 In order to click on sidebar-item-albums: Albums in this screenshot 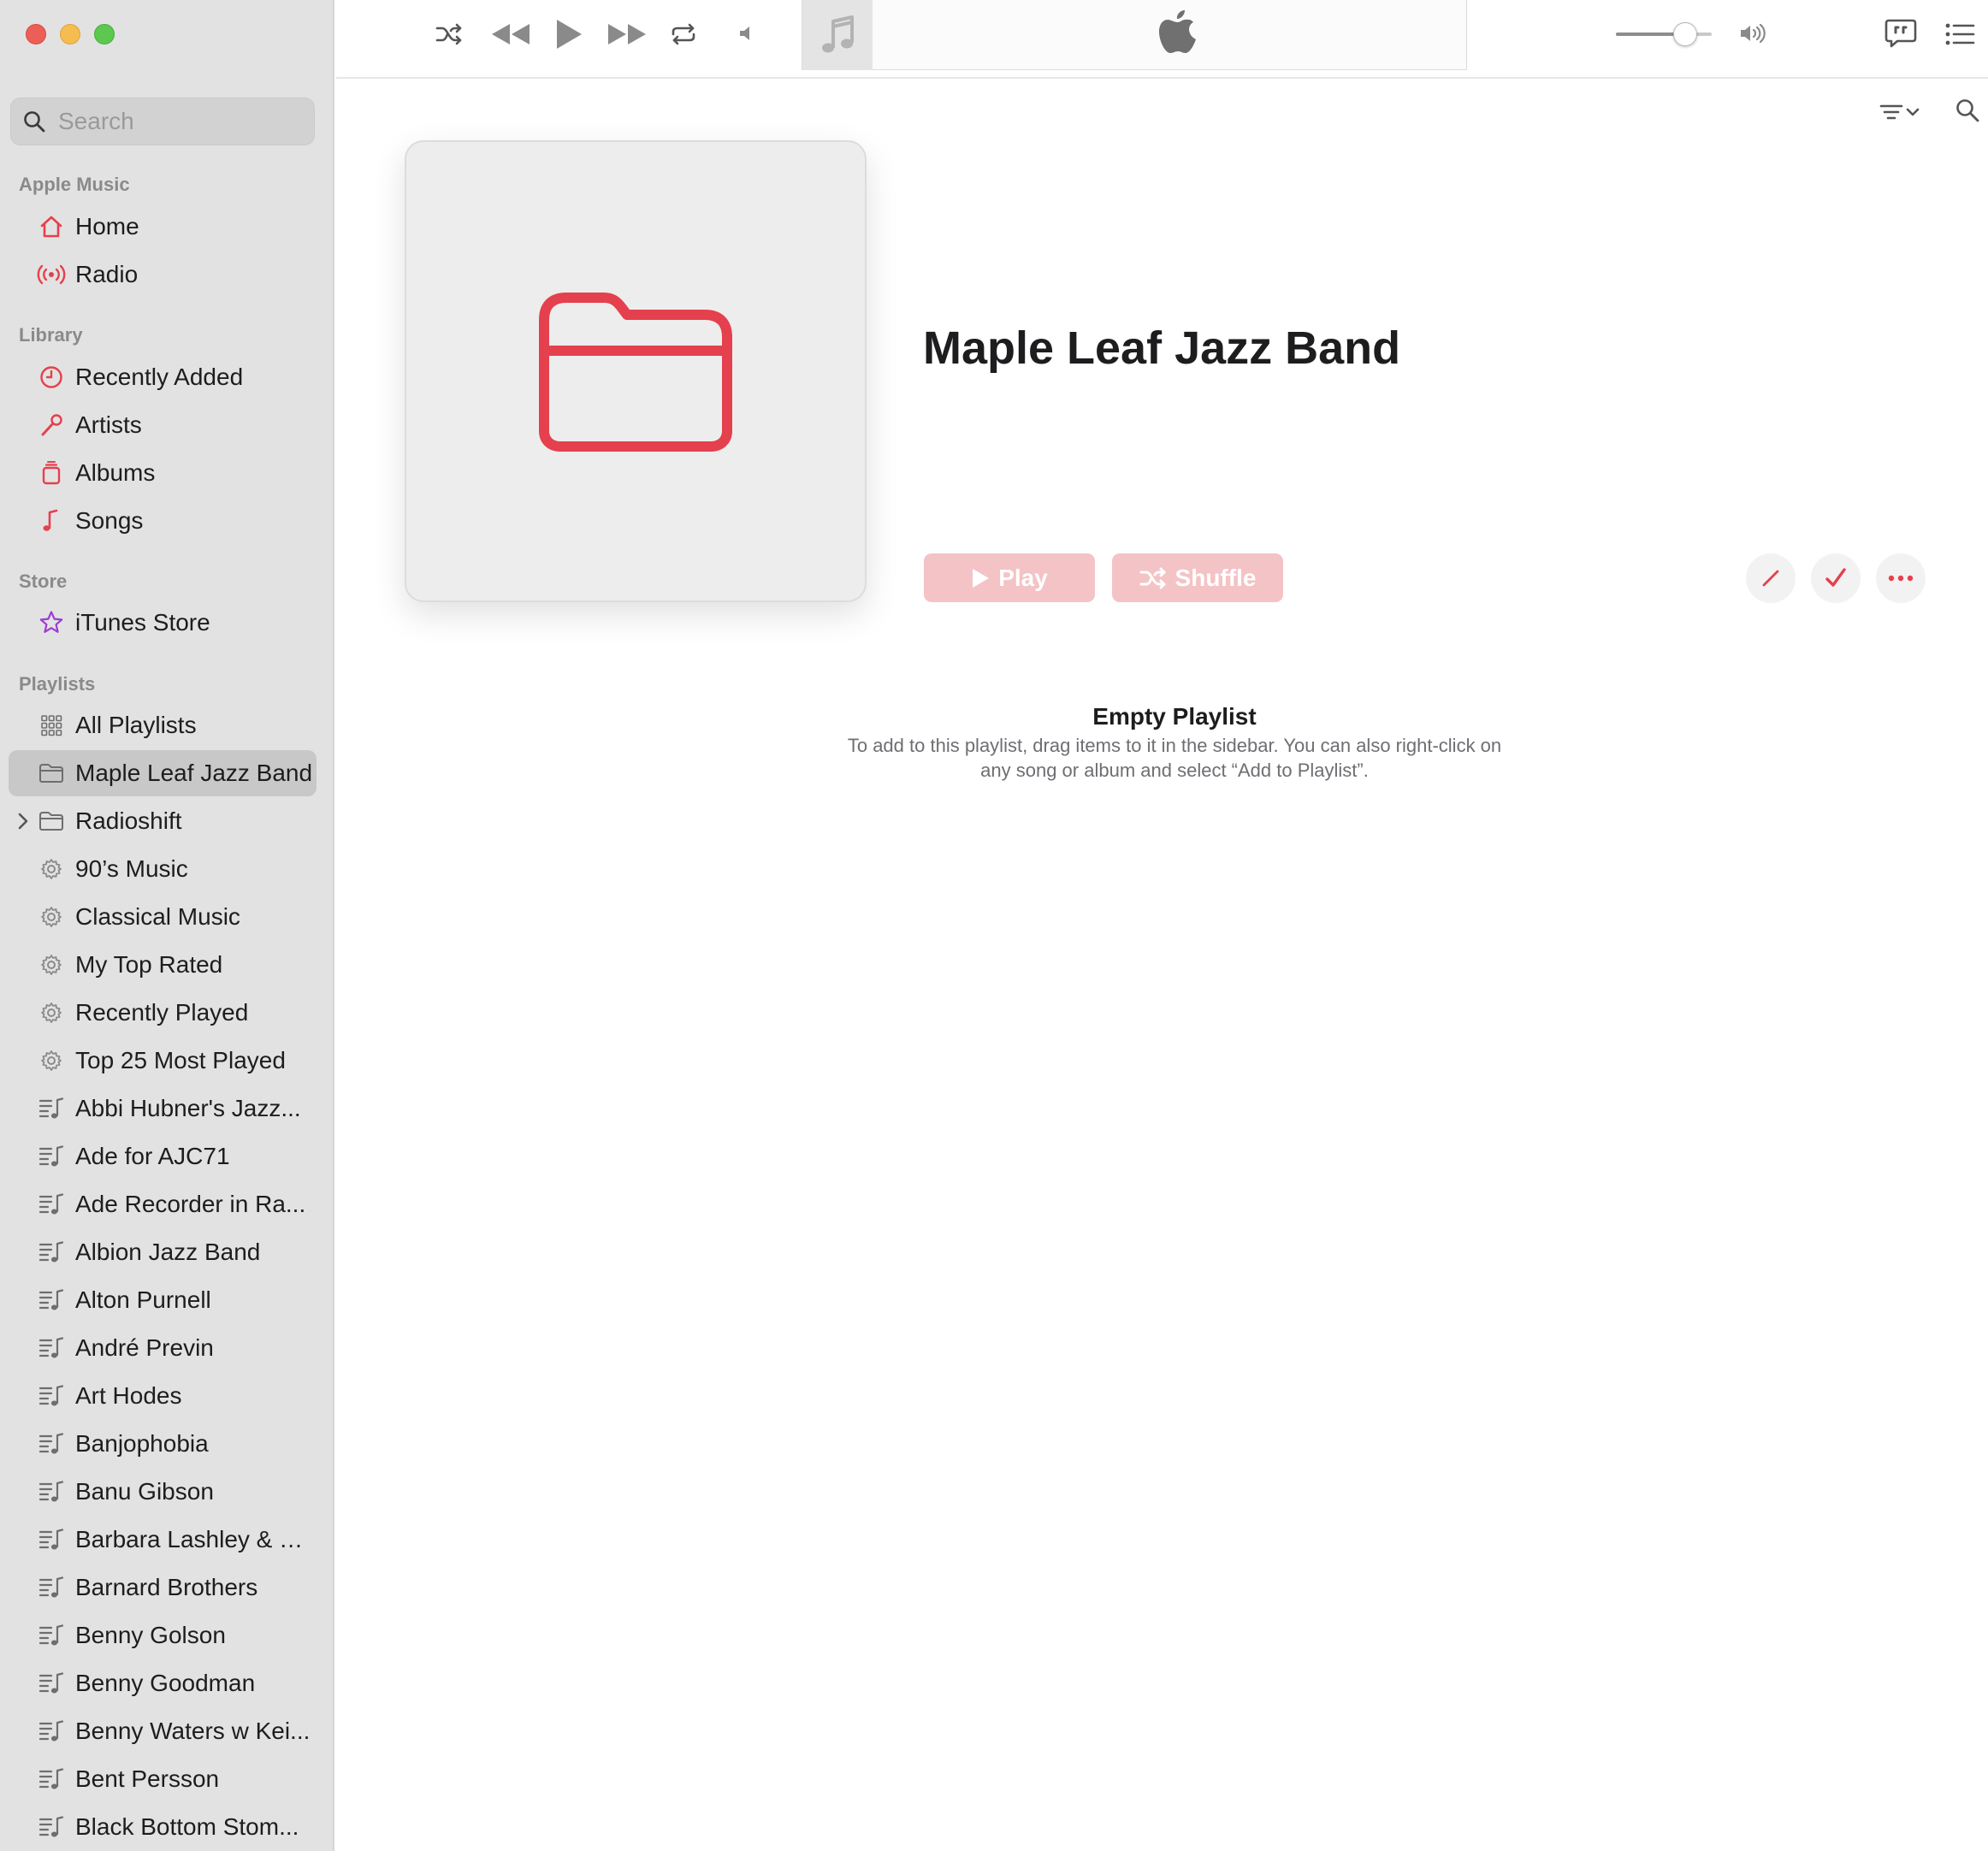, I will do `click(163, 473)`.